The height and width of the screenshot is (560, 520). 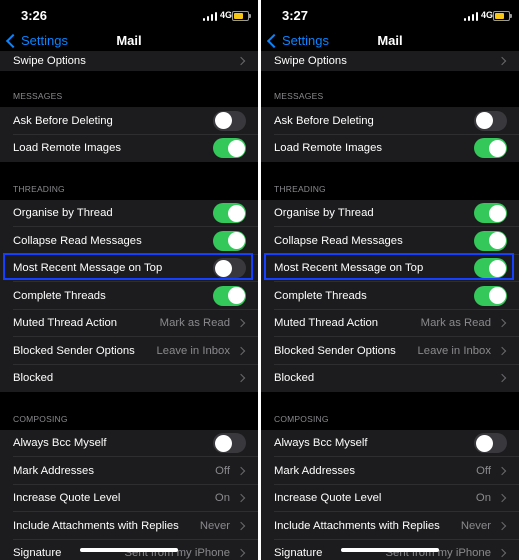 I want to click on row-label: Organise by Thread, so click(x=324, y=213).